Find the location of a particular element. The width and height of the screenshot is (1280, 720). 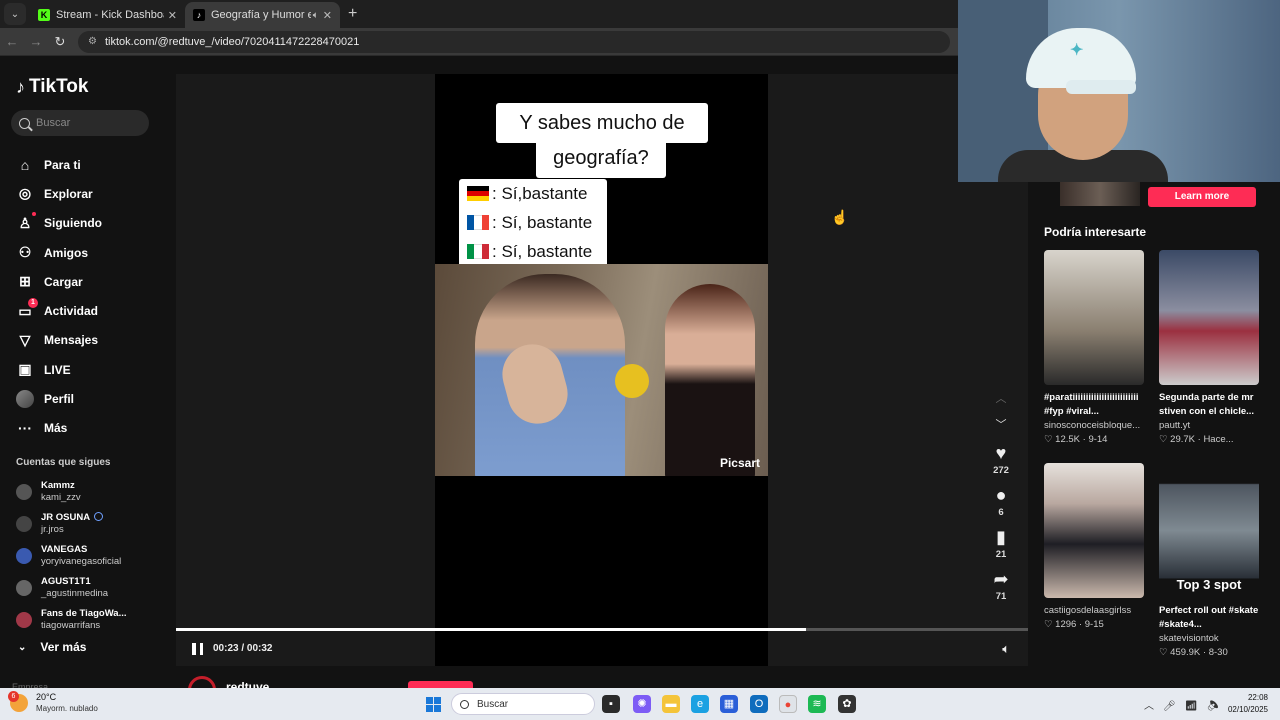

nav-label: Actividad is located at coordinates (71, 311).